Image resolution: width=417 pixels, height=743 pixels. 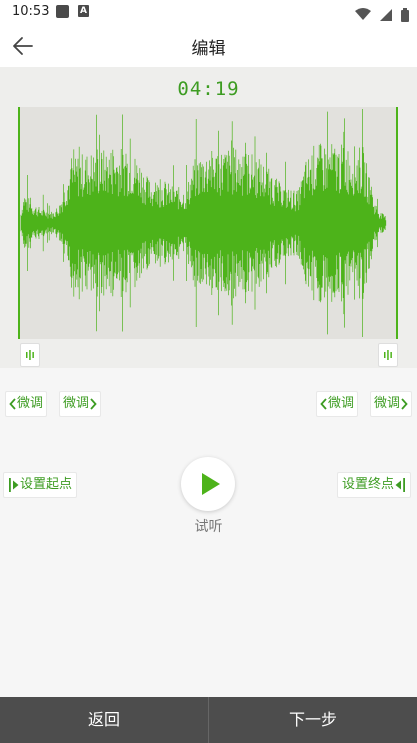 What do you see at coordinates (211, 484) in the screenshot?
I see `play-icon` at bounding box center [211, 484].